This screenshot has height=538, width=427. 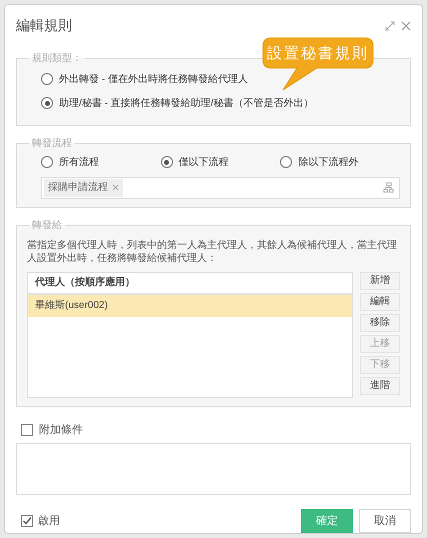 What do you see at coordinates (388, 188) in the screenshot?
I see `org-chart-icon` at bounding box center [388, 188].